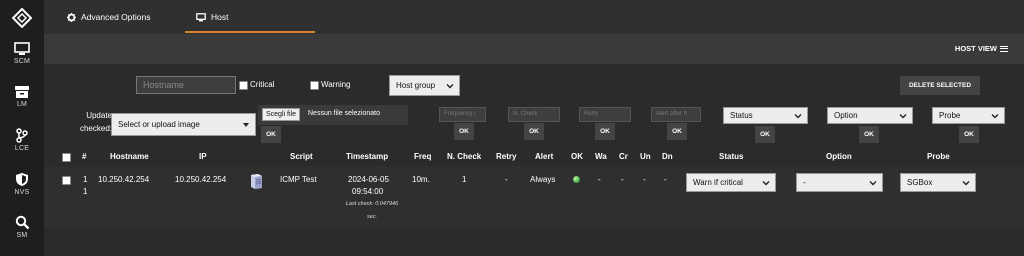  Describe the element at coordinates (421, 179) in the screenshot. I see `row-freq: 10m.` at that location.